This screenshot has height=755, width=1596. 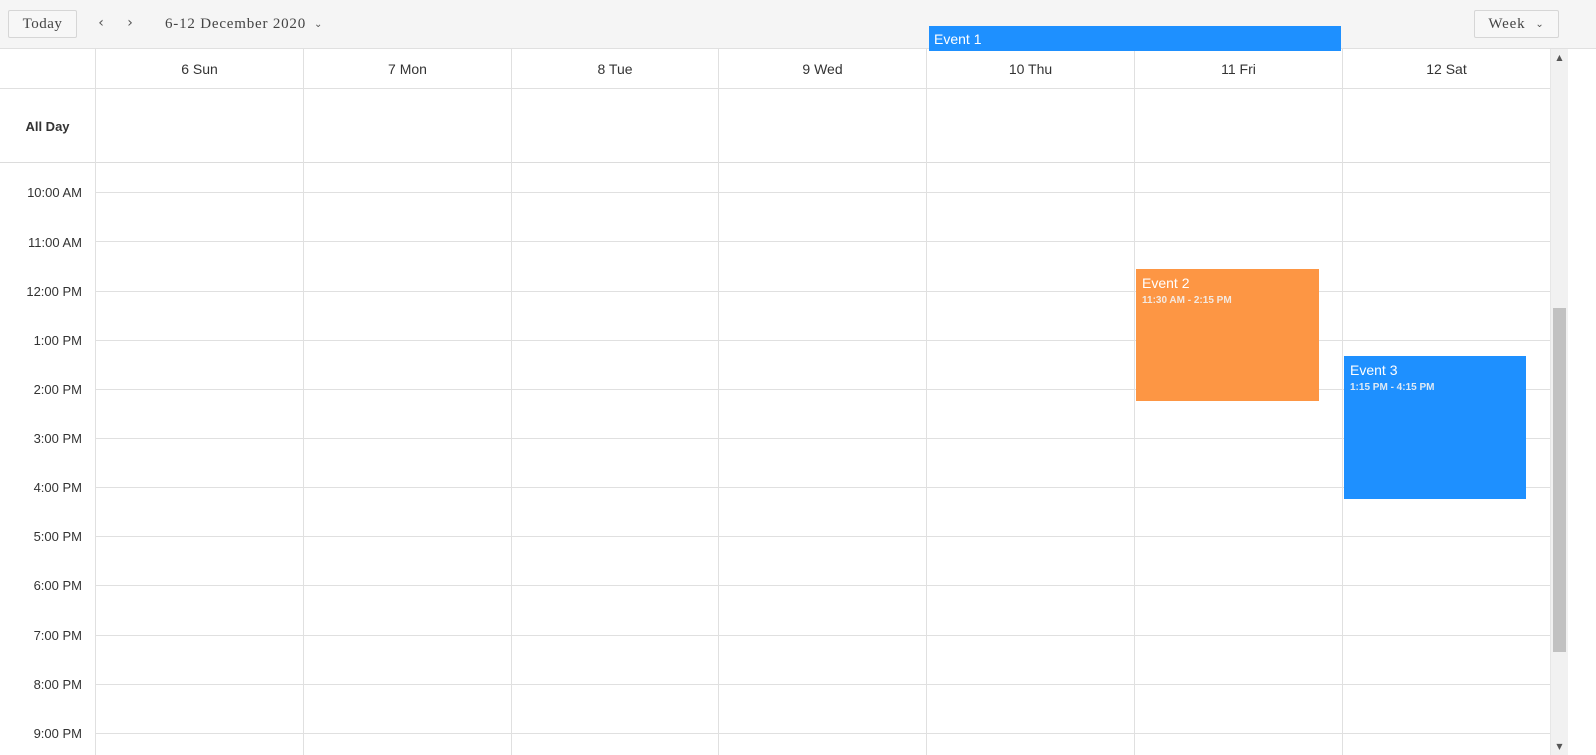 What do you see at coordinates (1582, 402) in the screenshot?
I see `right-padding` at bounding box center [1582, 402].